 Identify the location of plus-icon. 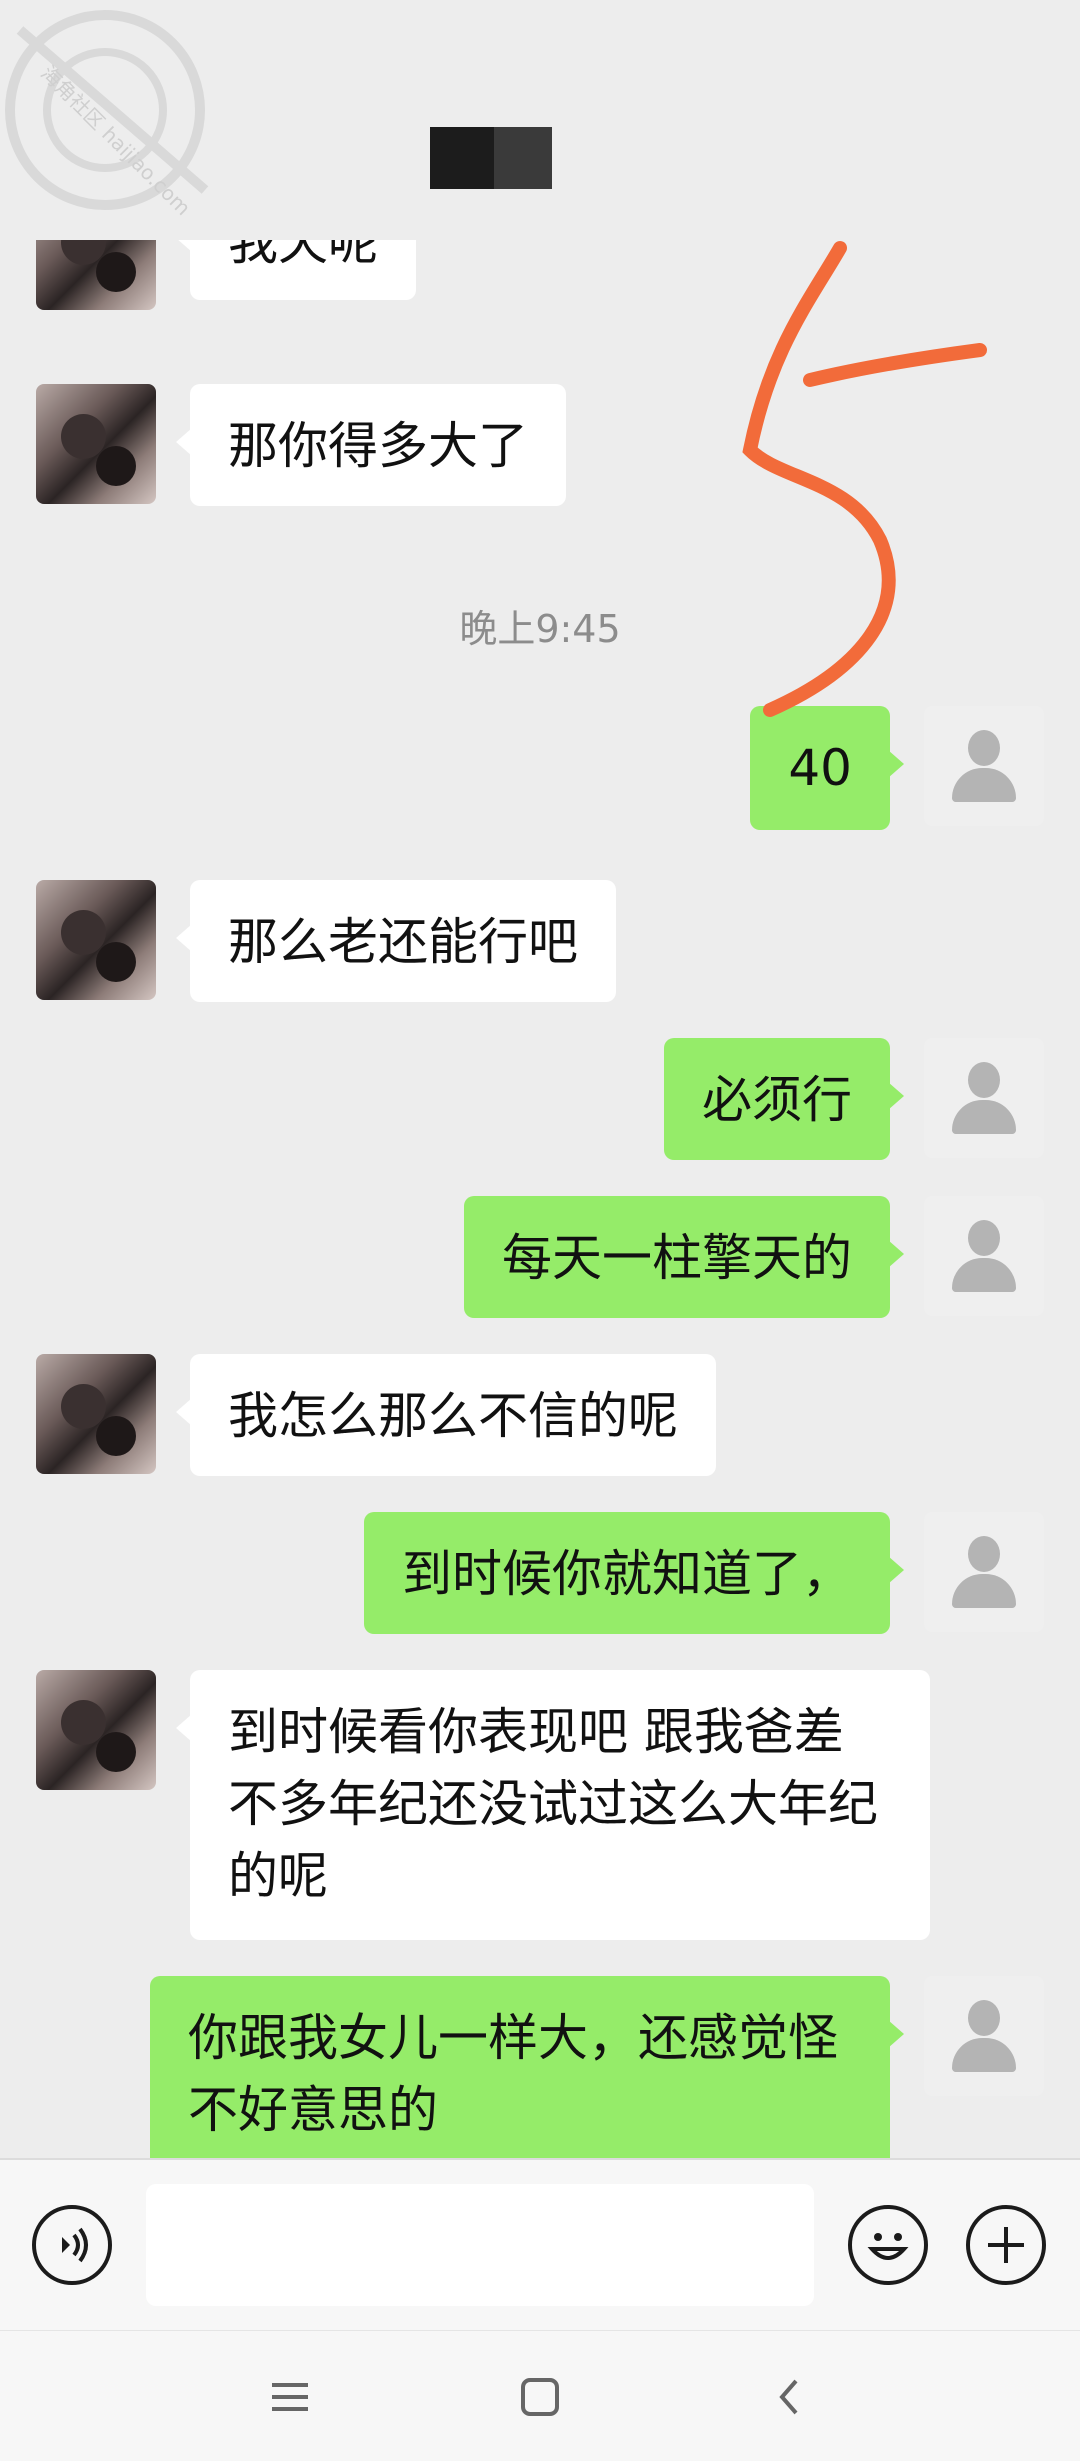
(1006, 2245).